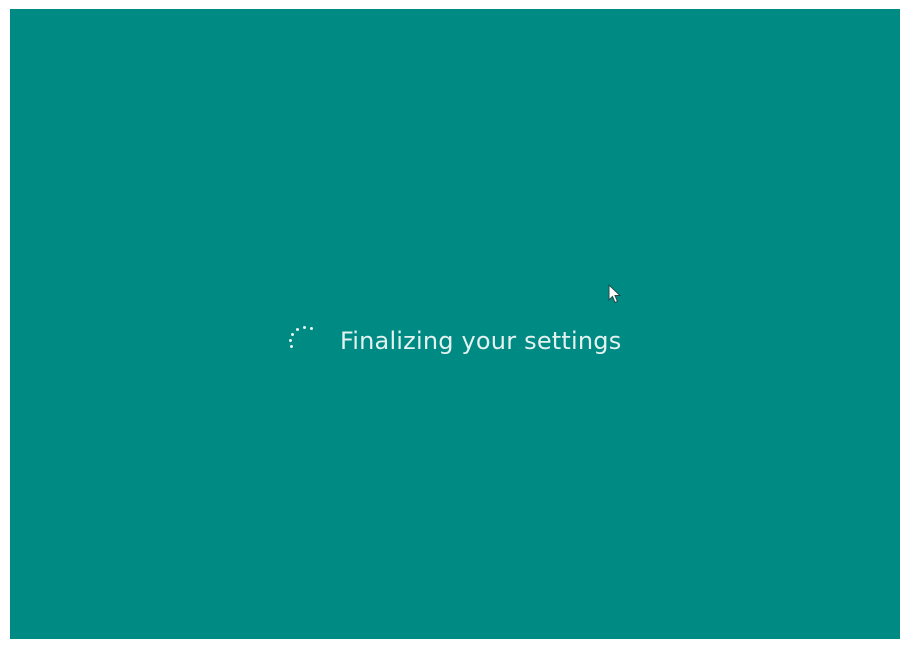  Describe the element at coordinates (615, 294) in the screenshot. I see `mouse-pointer-icon` at that location.